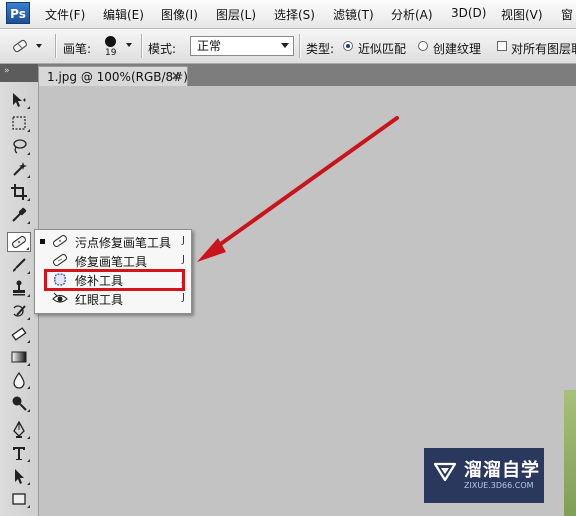 This screenshot has width=576, height=516. I want to click on flyout-item-red-eye: 红眼工具 J, so click(113, 298).